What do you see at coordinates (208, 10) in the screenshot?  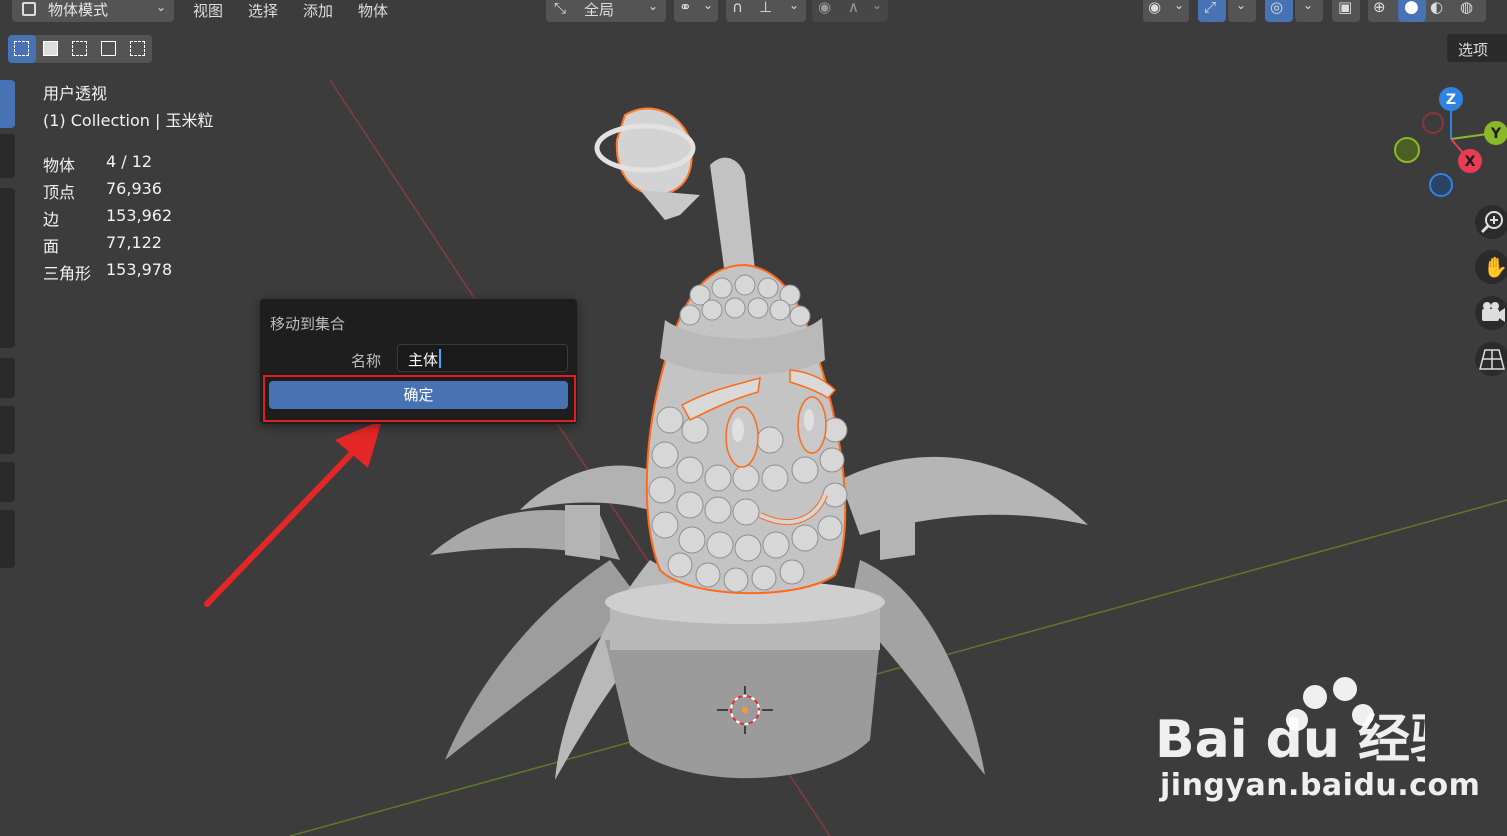 I see `menu-view: 视图` at bounding box center [208, 10].